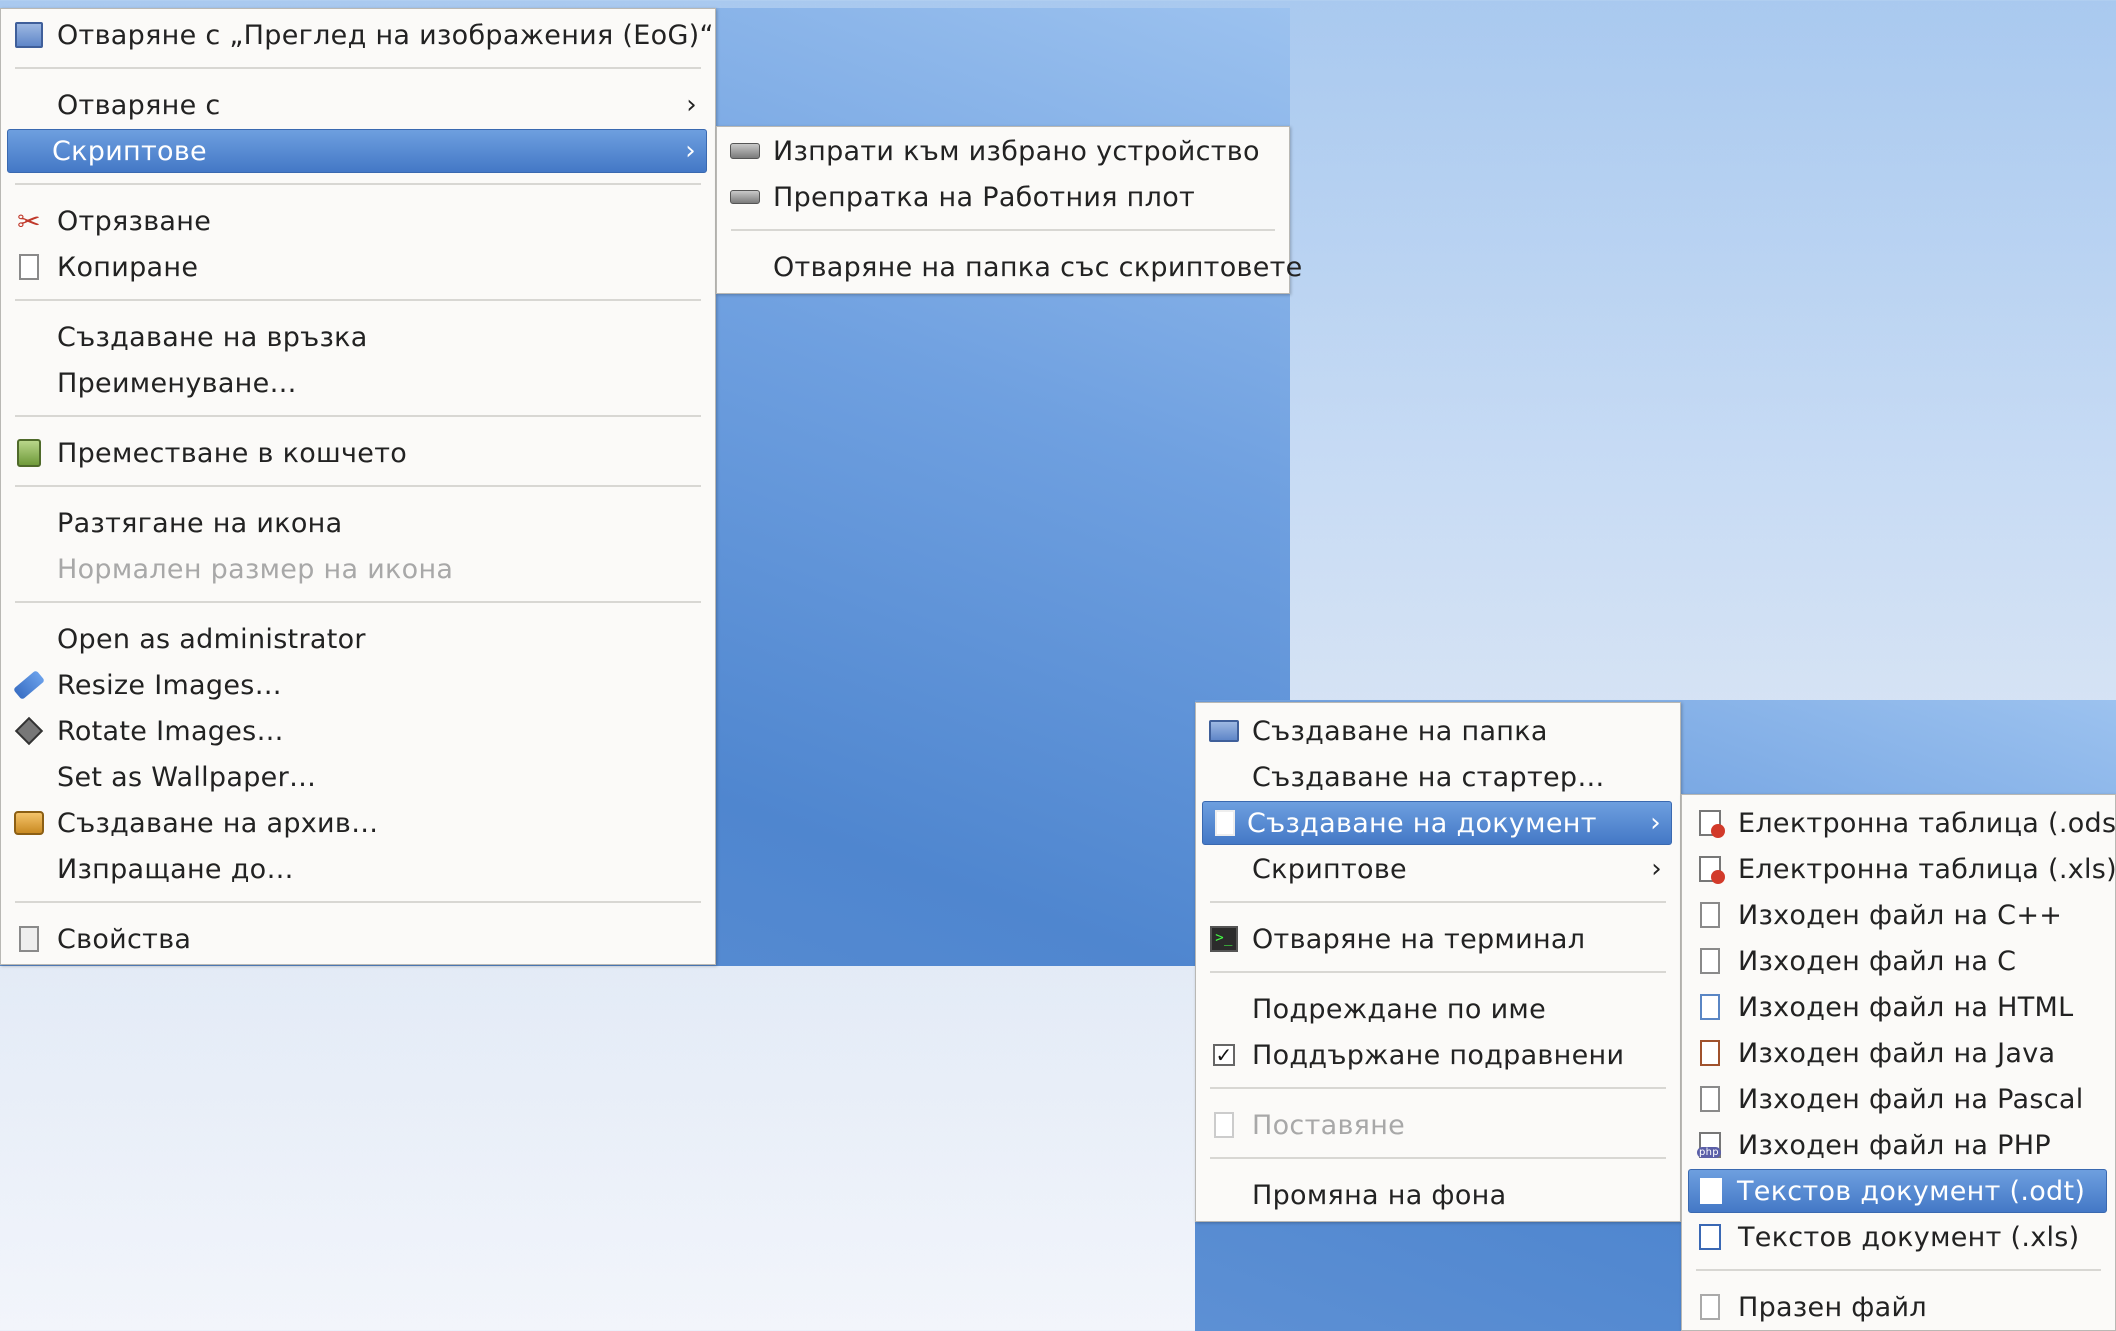 The image size is (2116, 1331). What do you see at coordinates (1225, 823) in the screenshot?
I see `new-document-icon` at bounding box center [1225, 823].